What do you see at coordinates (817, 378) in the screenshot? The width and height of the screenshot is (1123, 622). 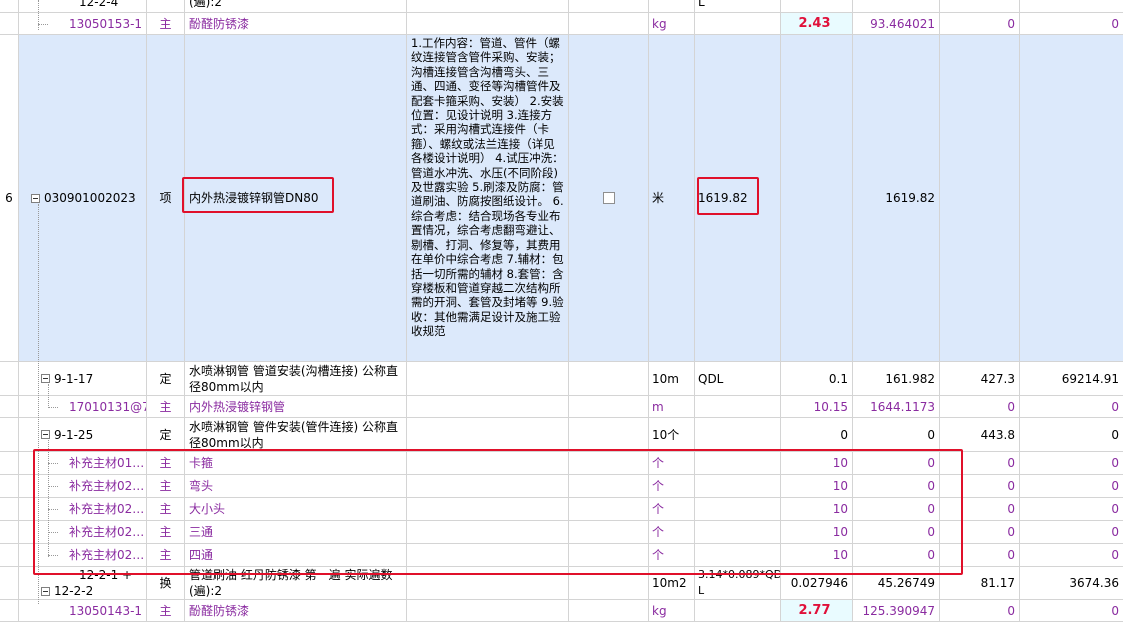 I see `qty-cell: 0.1` at bounding box center [817, 378].